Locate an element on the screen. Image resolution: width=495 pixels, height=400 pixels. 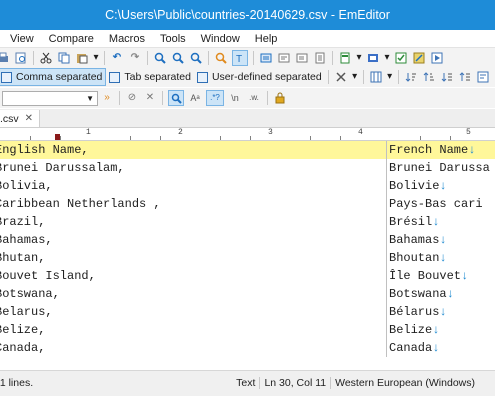
cell-french-name: Brésil↓ is located at coordinates (414, 222).